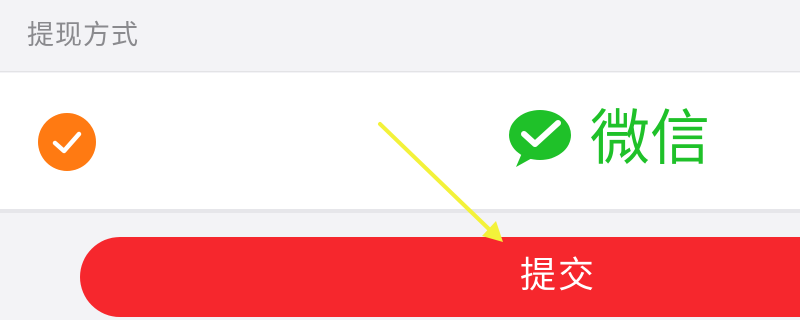 The height and width of the screenshot is (320, 800). Describe the element at coordinates (542, 139) in the screenshot. I see `wechat-icon` at that location.